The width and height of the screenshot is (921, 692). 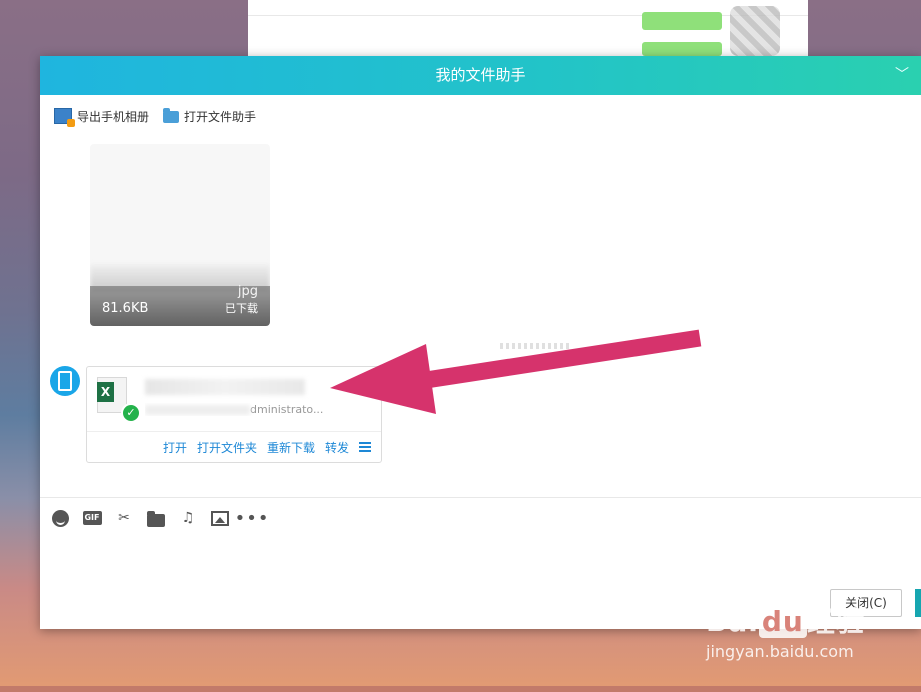 I want to click on open-file-helper-label: 打开文件助手, so click(x=220, y=116).